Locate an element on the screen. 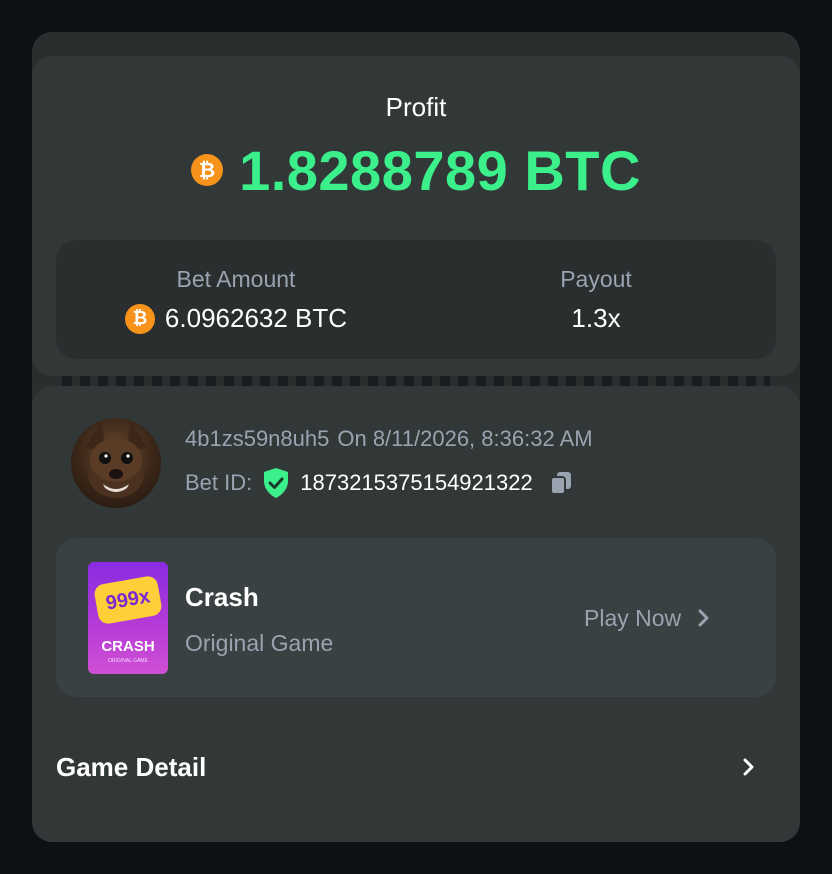 The image size is (832, 874). bet-timestamp: On 8/11/2026, 8:36:32 AM is located at coordinates (465, 438).